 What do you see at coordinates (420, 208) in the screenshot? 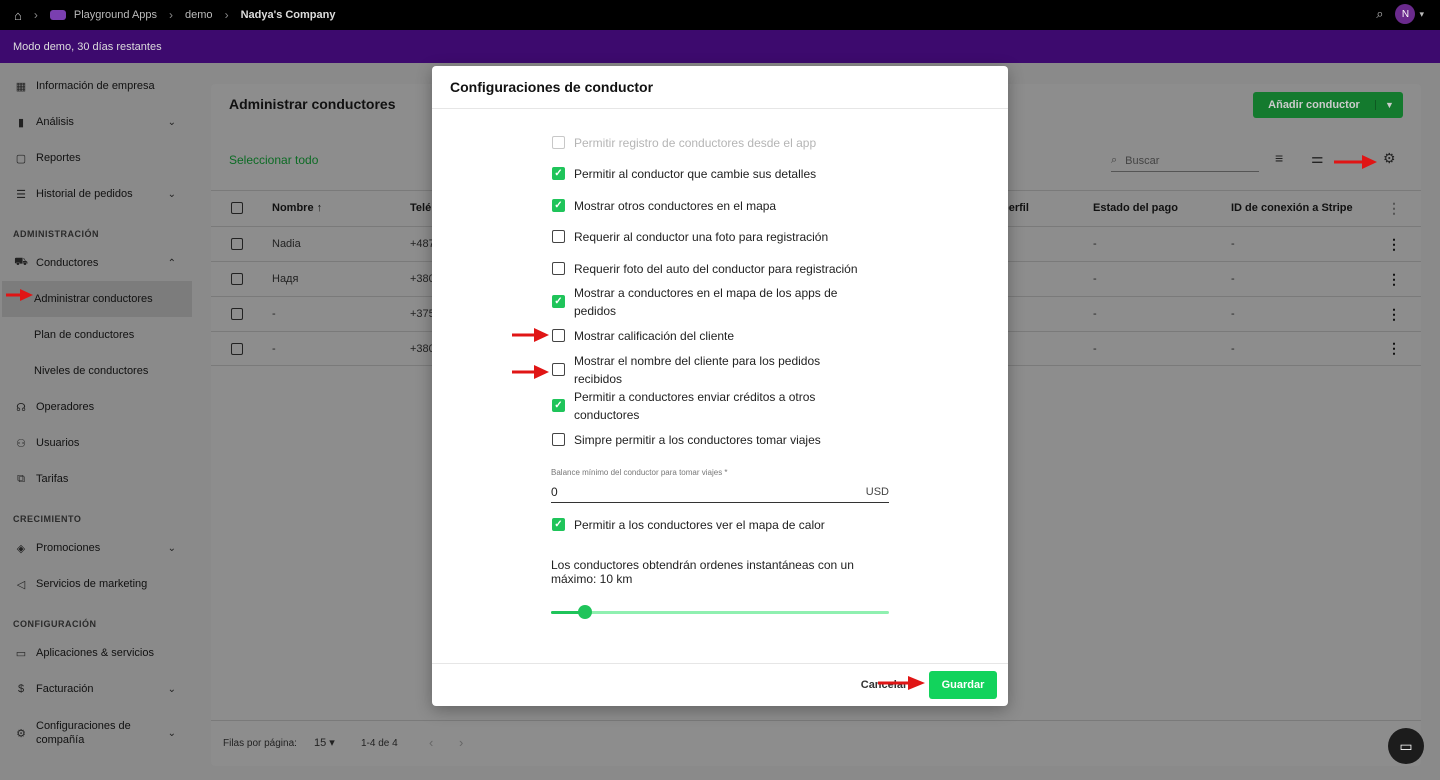
I see `column-phone: Telé` at bounding box center [420, 208].